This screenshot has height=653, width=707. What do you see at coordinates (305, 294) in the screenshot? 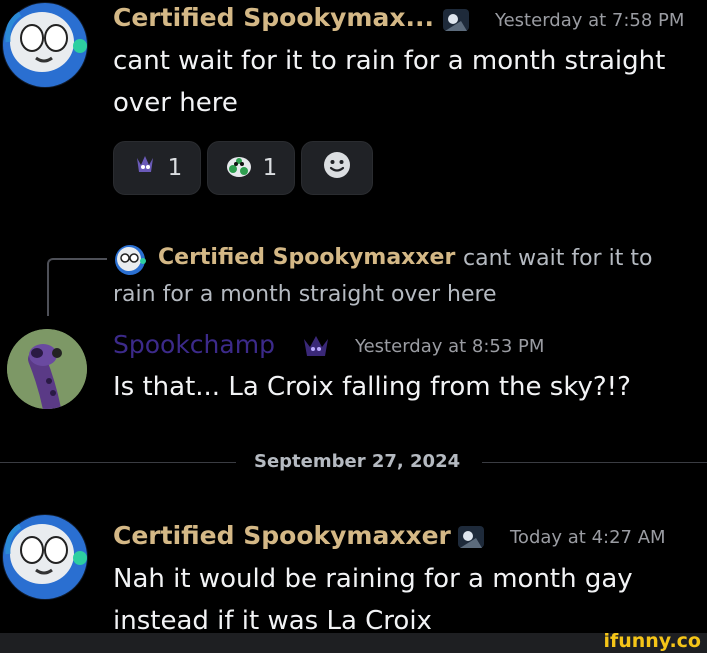
I see `reply-text: rain for a month straight over here` at bounding box center [305, 294].